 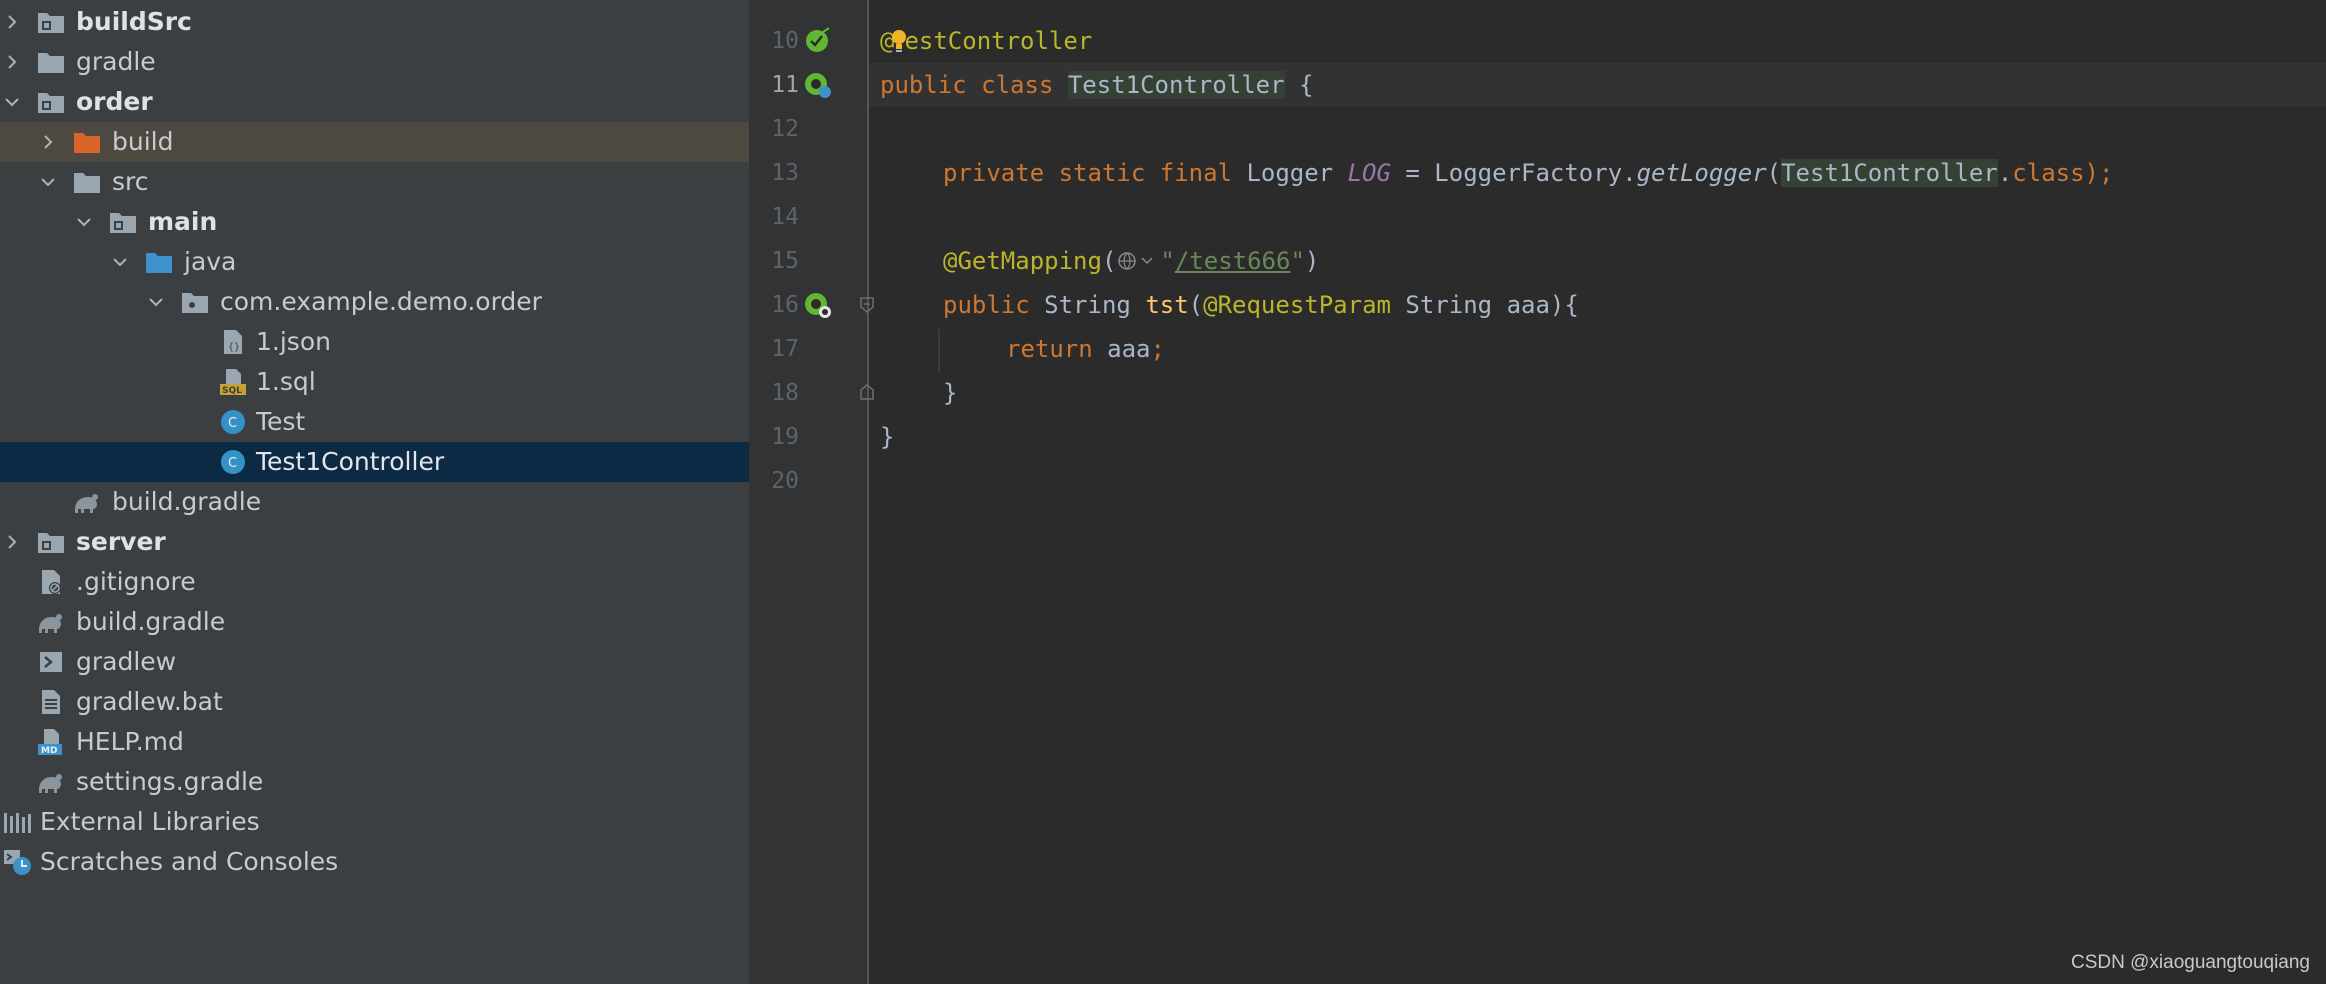 What do you see at coordinates (233, 382) in the screenshot?
I see `sql-file-icon: SQL` at bounding box center [233, 382].